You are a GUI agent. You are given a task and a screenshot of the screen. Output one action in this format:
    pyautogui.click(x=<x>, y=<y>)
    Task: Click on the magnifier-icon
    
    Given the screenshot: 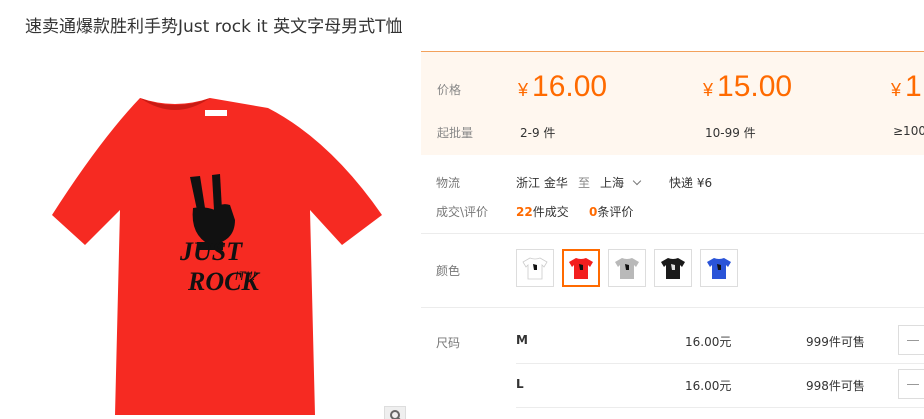 What is the action you would take?
    pyautogui.click(x=395, y=414)
    